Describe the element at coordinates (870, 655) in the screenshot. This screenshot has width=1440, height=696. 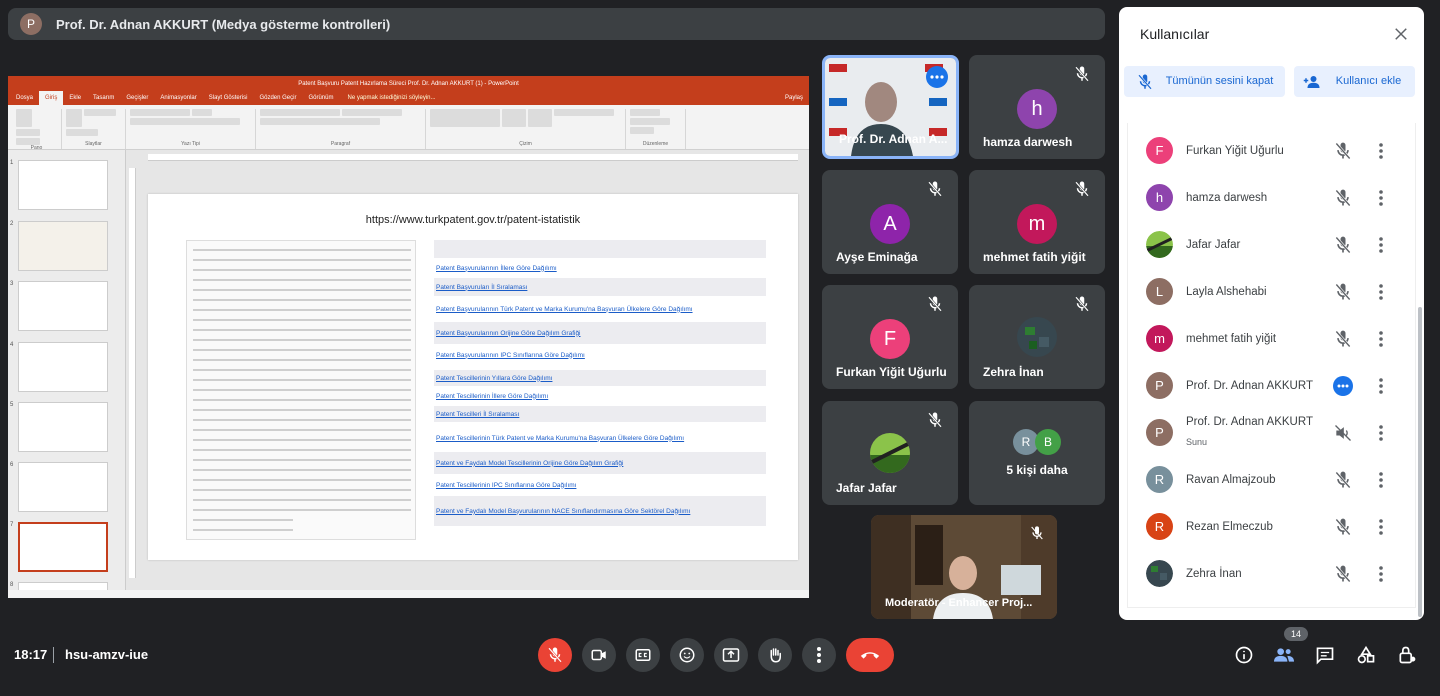
I see `leave-call-button` at that location.